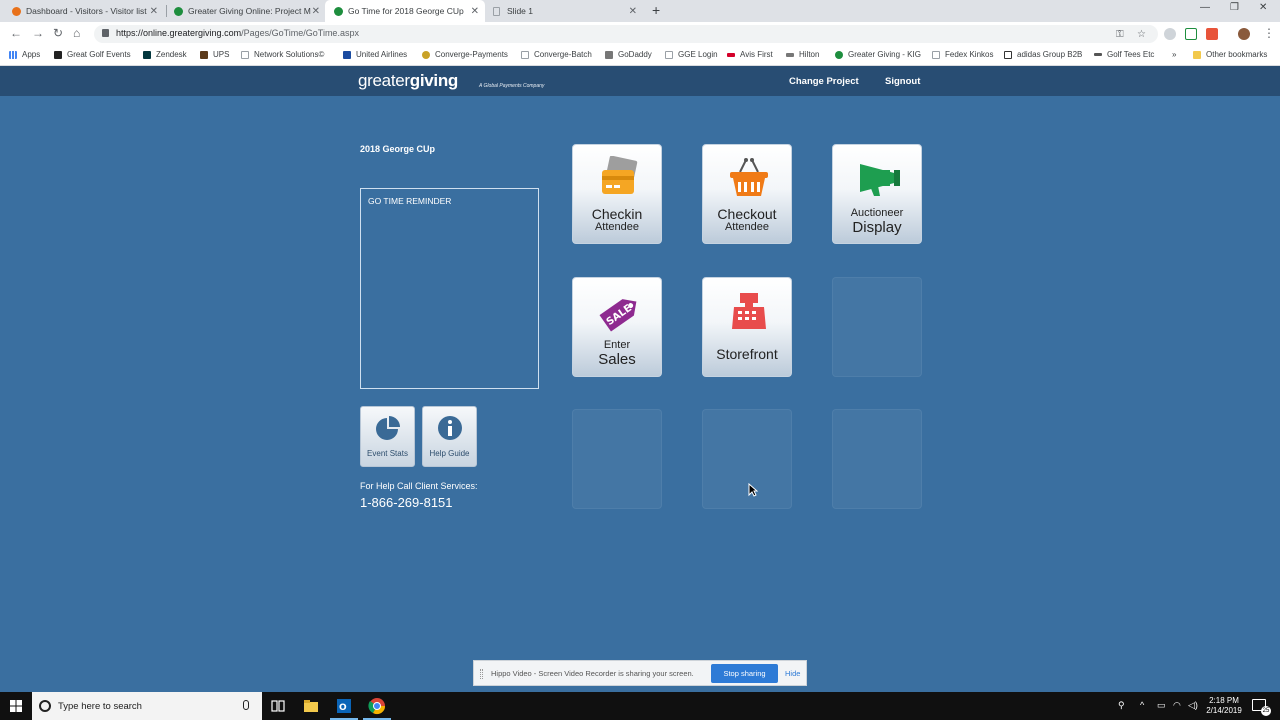  I want to click on hide-banner-link: Hide, so click(792, 673).